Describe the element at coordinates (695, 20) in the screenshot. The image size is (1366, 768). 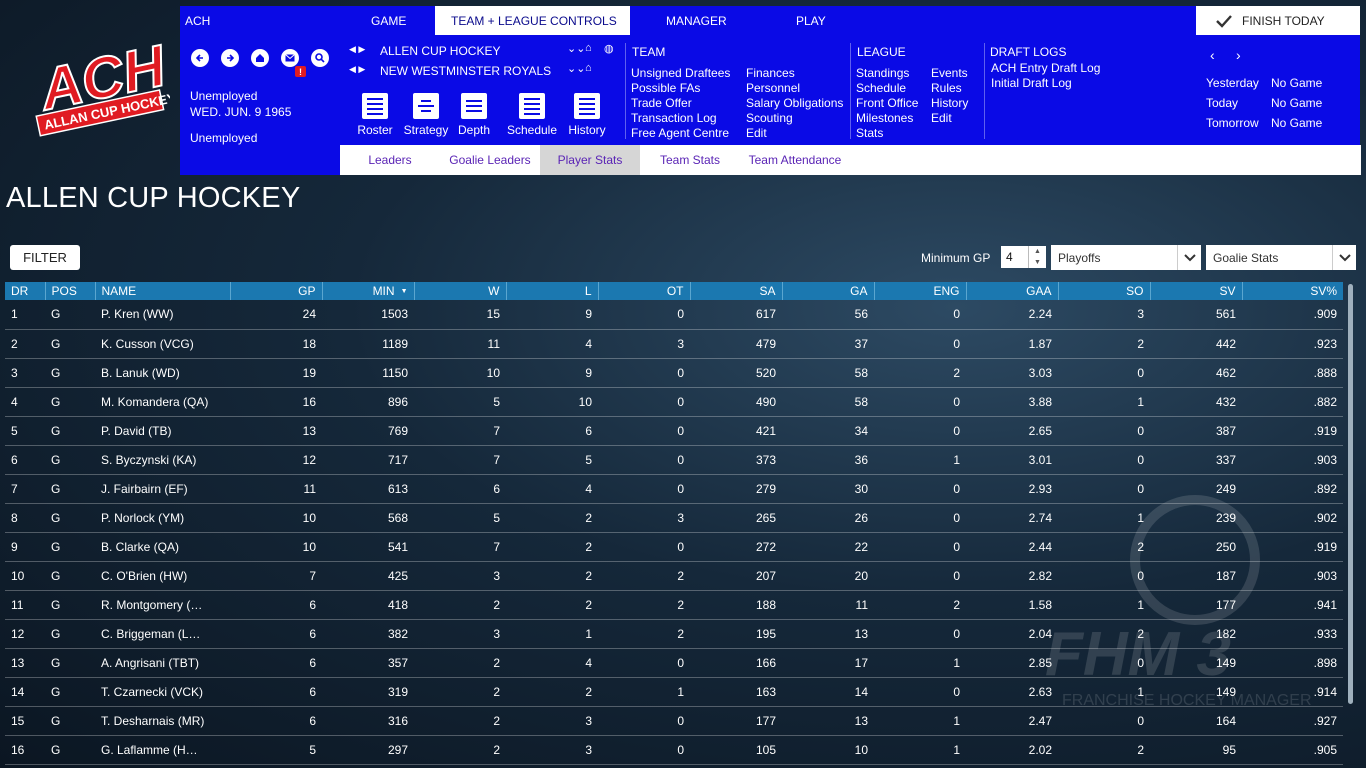
I see `tab-manager: MANAGER` at that location.